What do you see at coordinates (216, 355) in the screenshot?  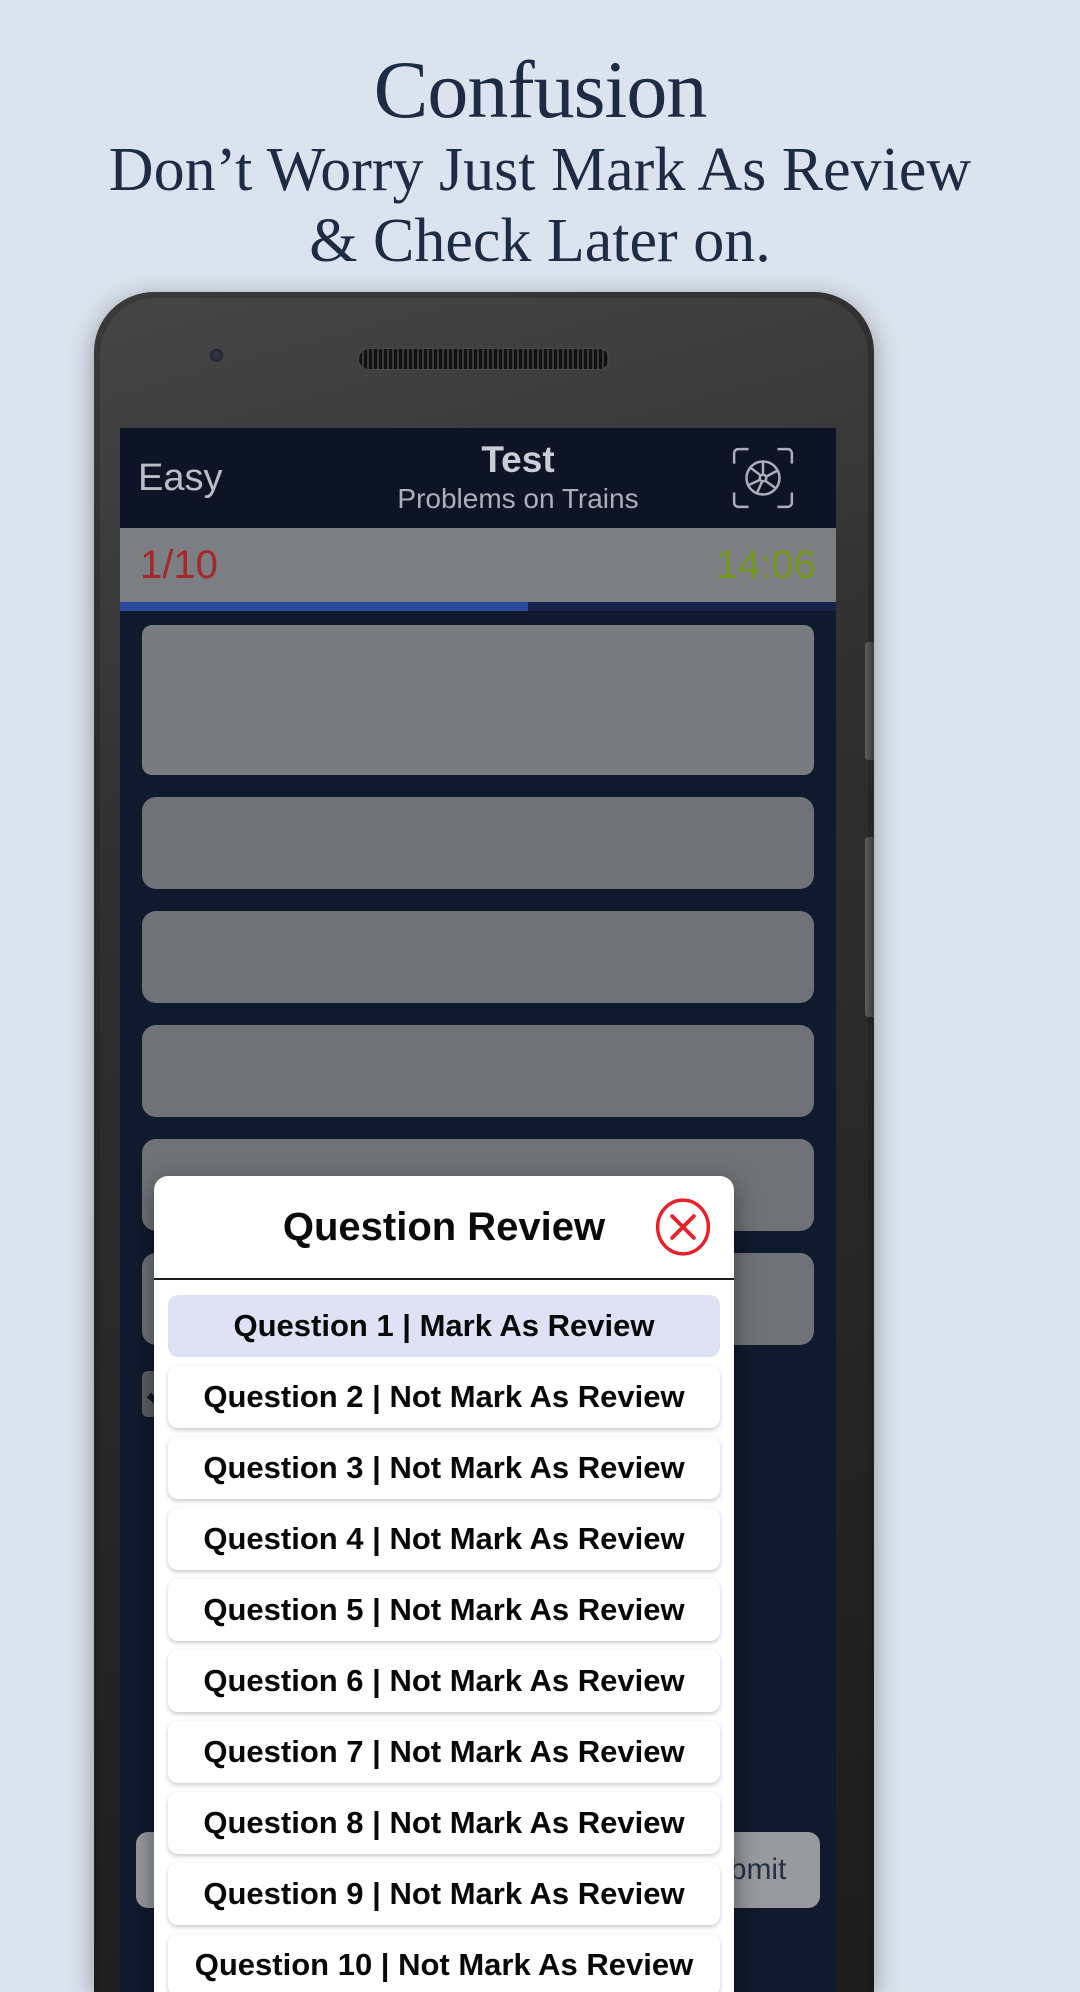 I see `front-camera-icon` at bounding box center [216, 355].